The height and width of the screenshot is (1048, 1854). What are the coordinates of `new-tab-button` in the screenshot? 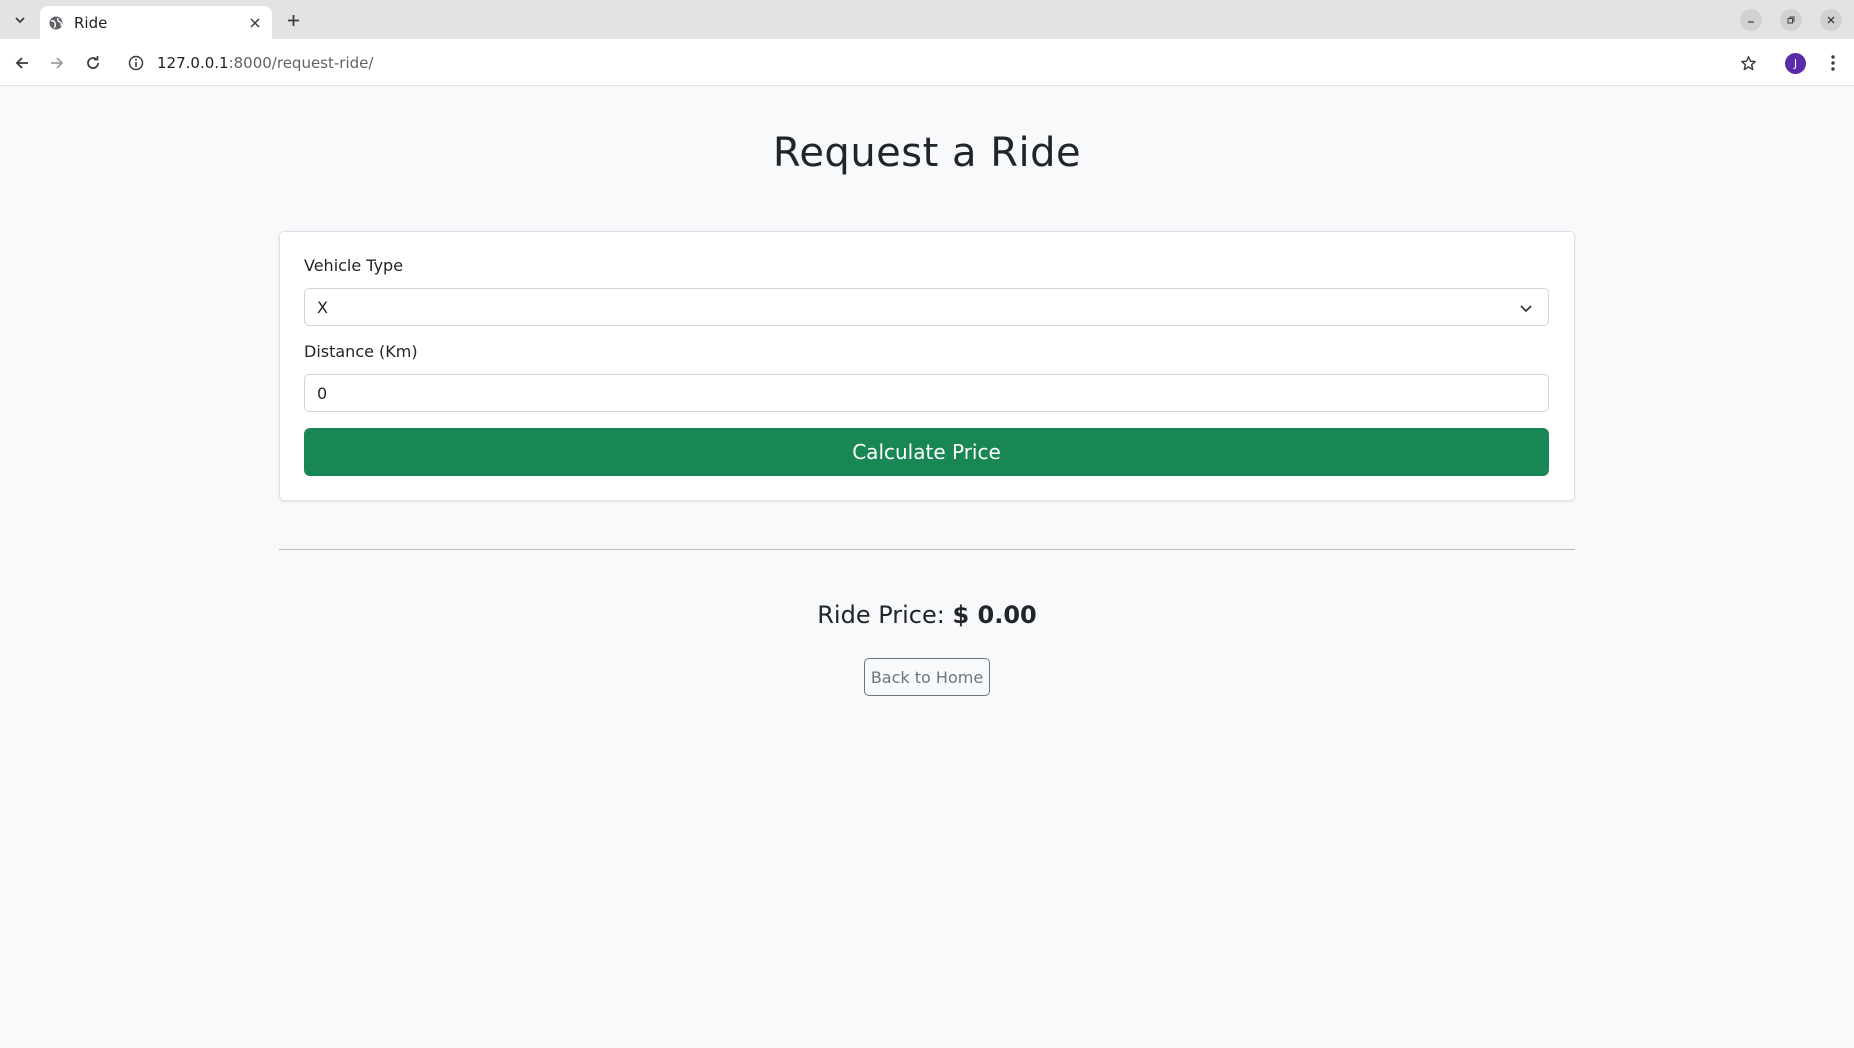 It's located at (293, 20).